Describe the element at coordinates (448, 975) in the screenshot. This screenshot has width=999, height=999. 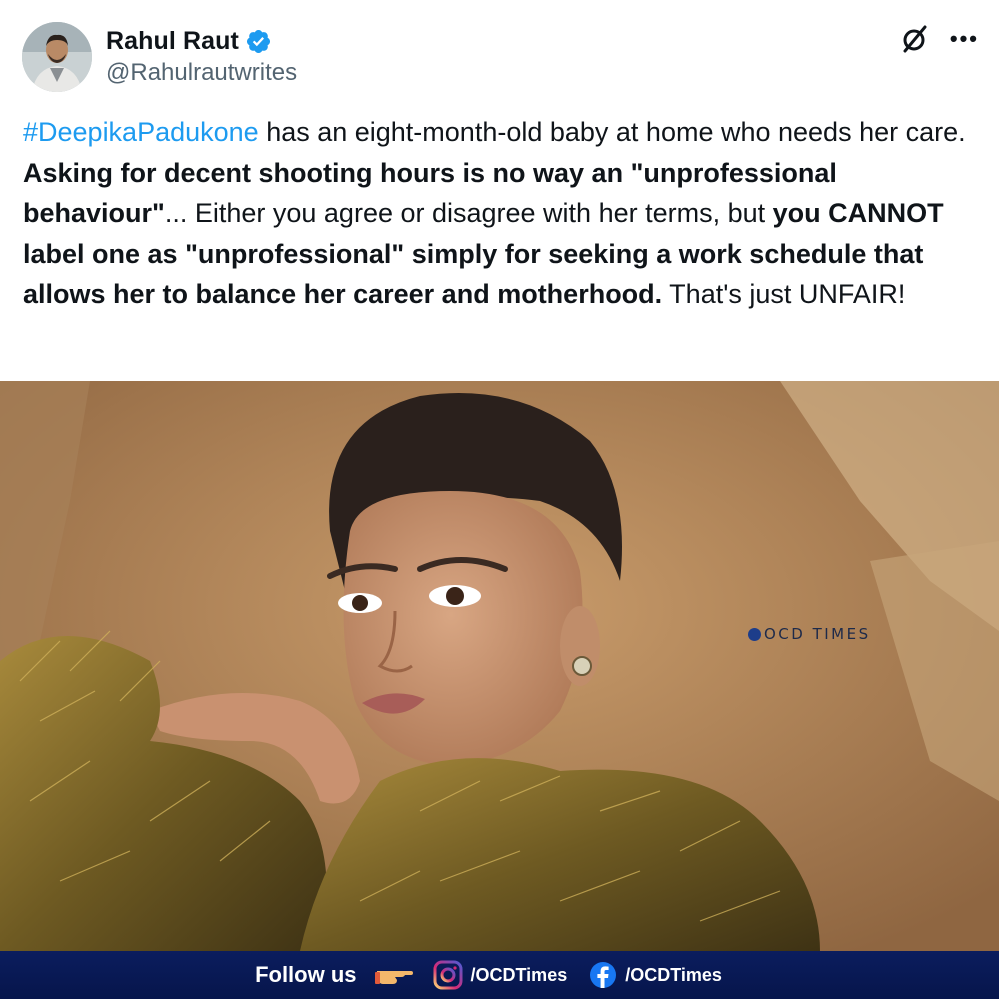
I see `instagram-icon` at that location.